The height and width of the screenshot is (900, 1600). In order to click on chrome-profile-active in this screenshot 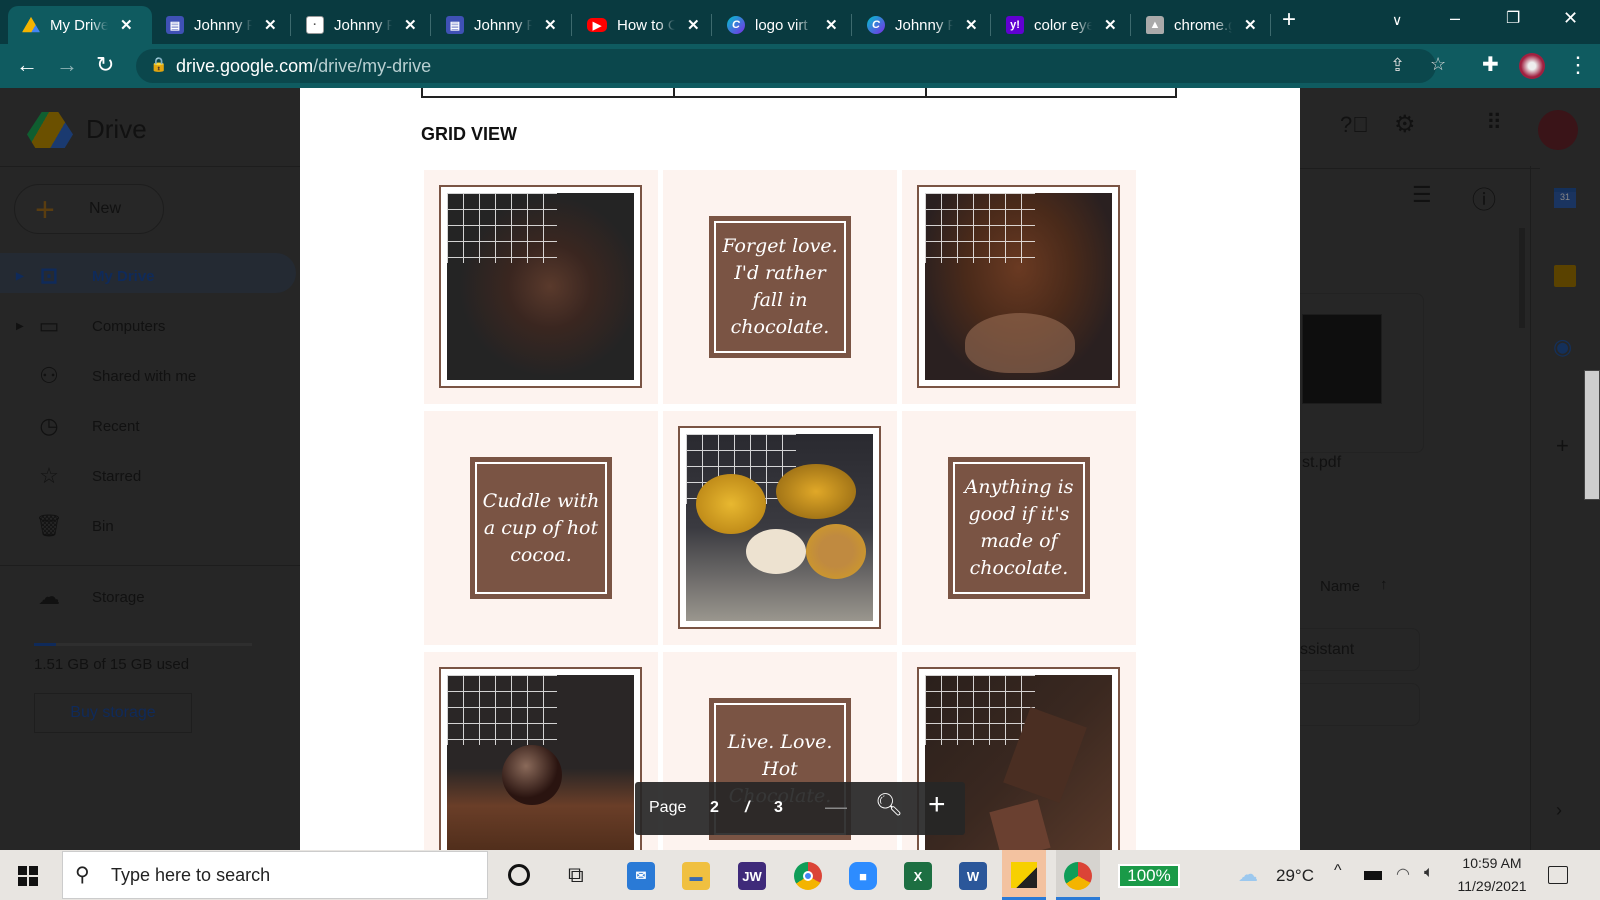, I will do `click(1078, 875)`.